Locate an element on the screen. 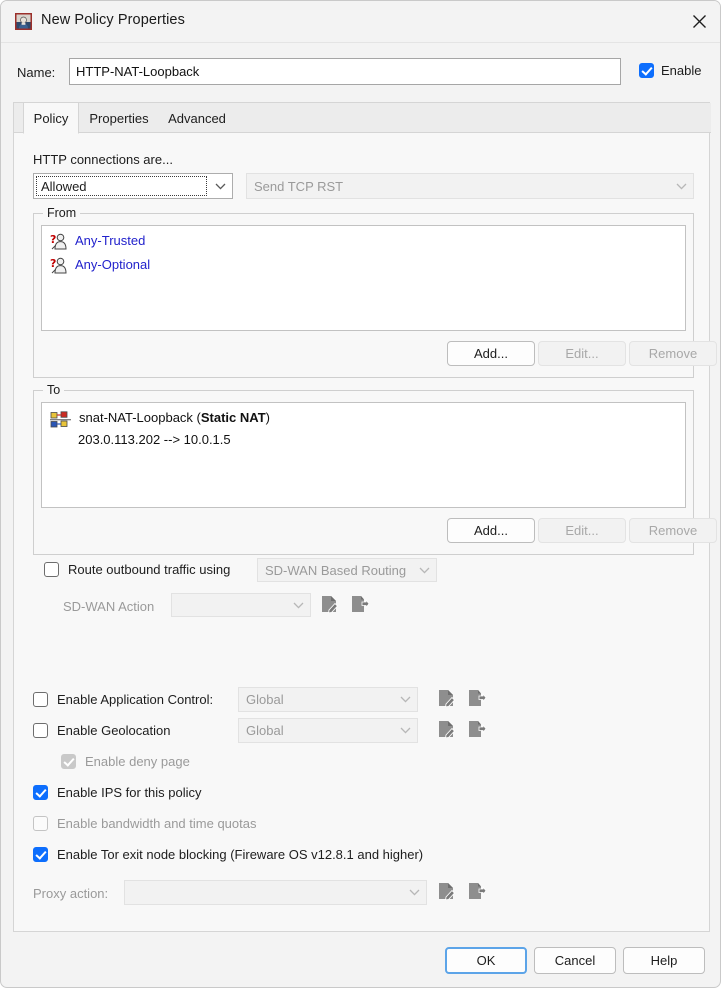 The image size is (721, 988). title-bar: New Policy Properties is located at coordinates (360, 22).